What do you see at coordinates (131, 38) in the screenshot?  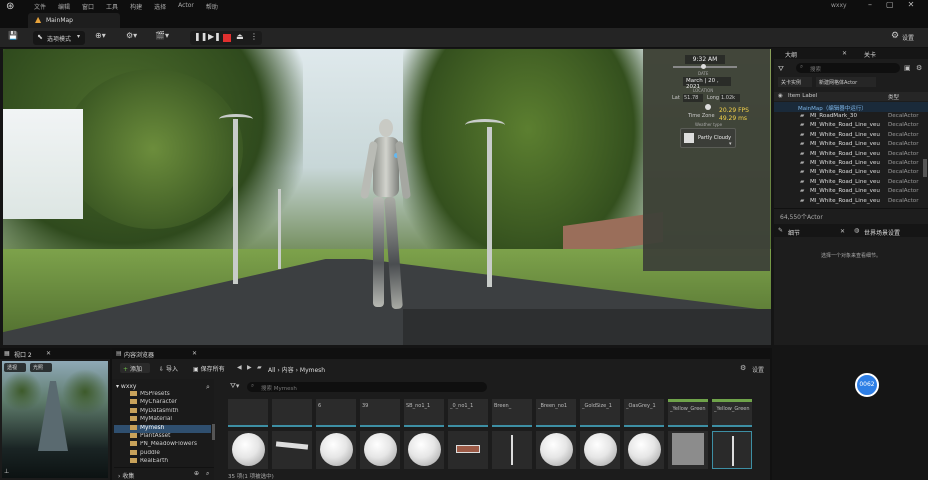 I see `blueprint-icon: ⚙▾` at bounding box center [131, 38].